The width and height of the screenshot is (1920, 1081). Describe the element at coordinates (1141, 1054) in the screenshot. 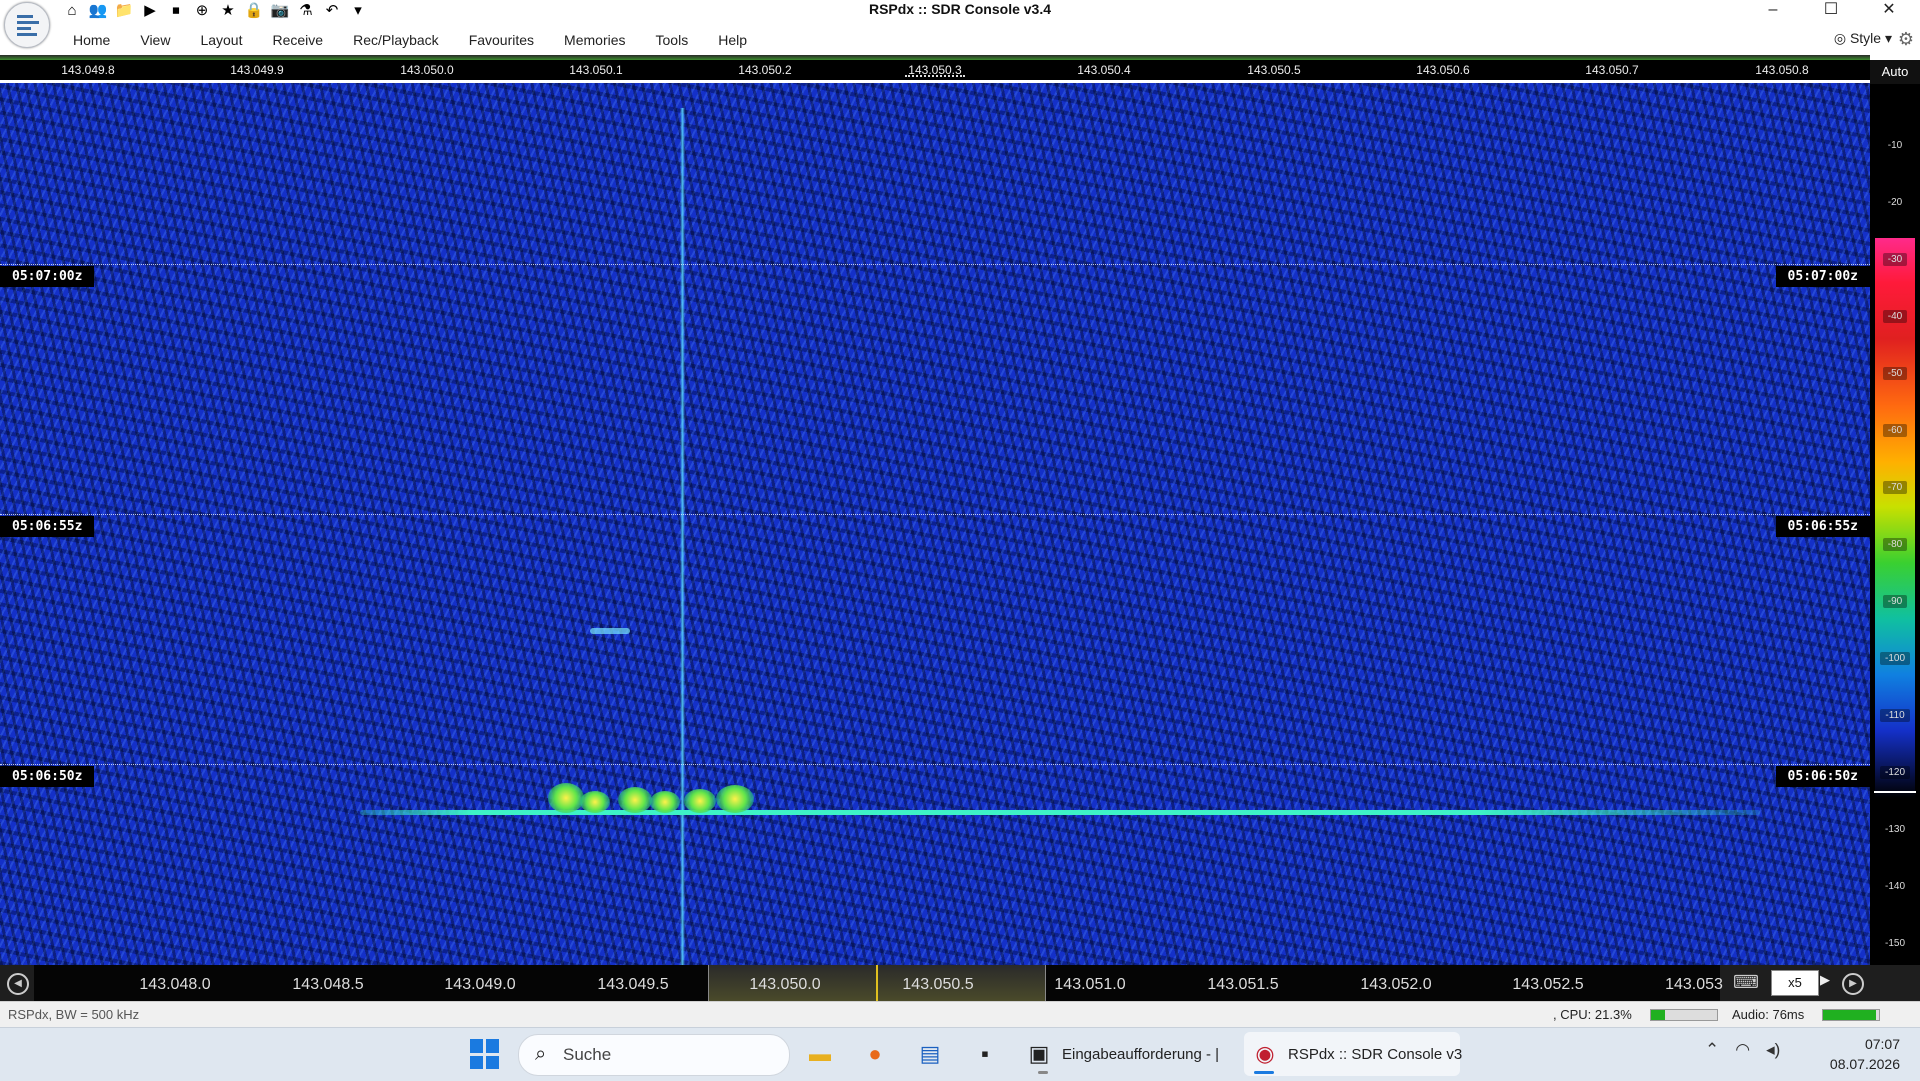

I see `taskbar-app-label: Eingabeaufforderung - |` at that location.